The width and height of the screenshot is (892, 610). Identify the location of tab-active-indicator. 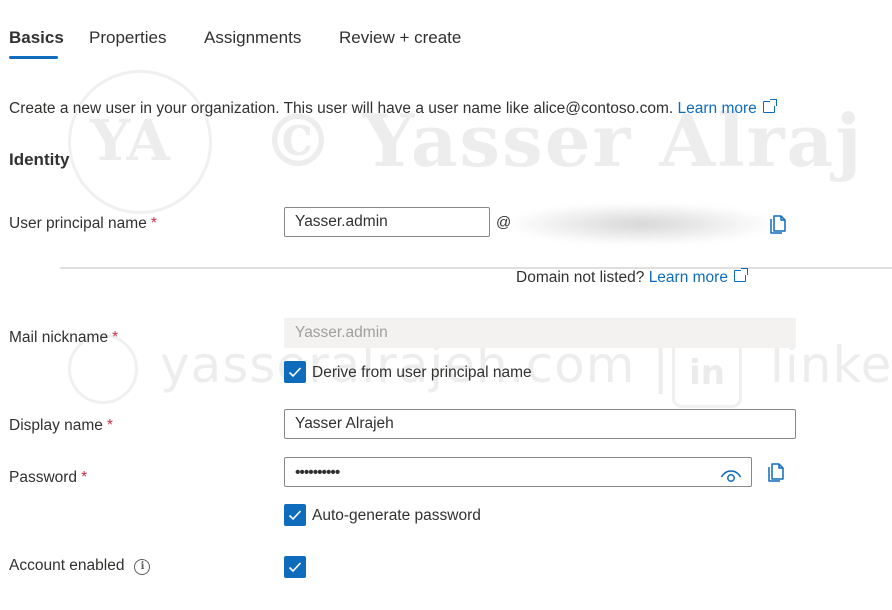
(33, 57).